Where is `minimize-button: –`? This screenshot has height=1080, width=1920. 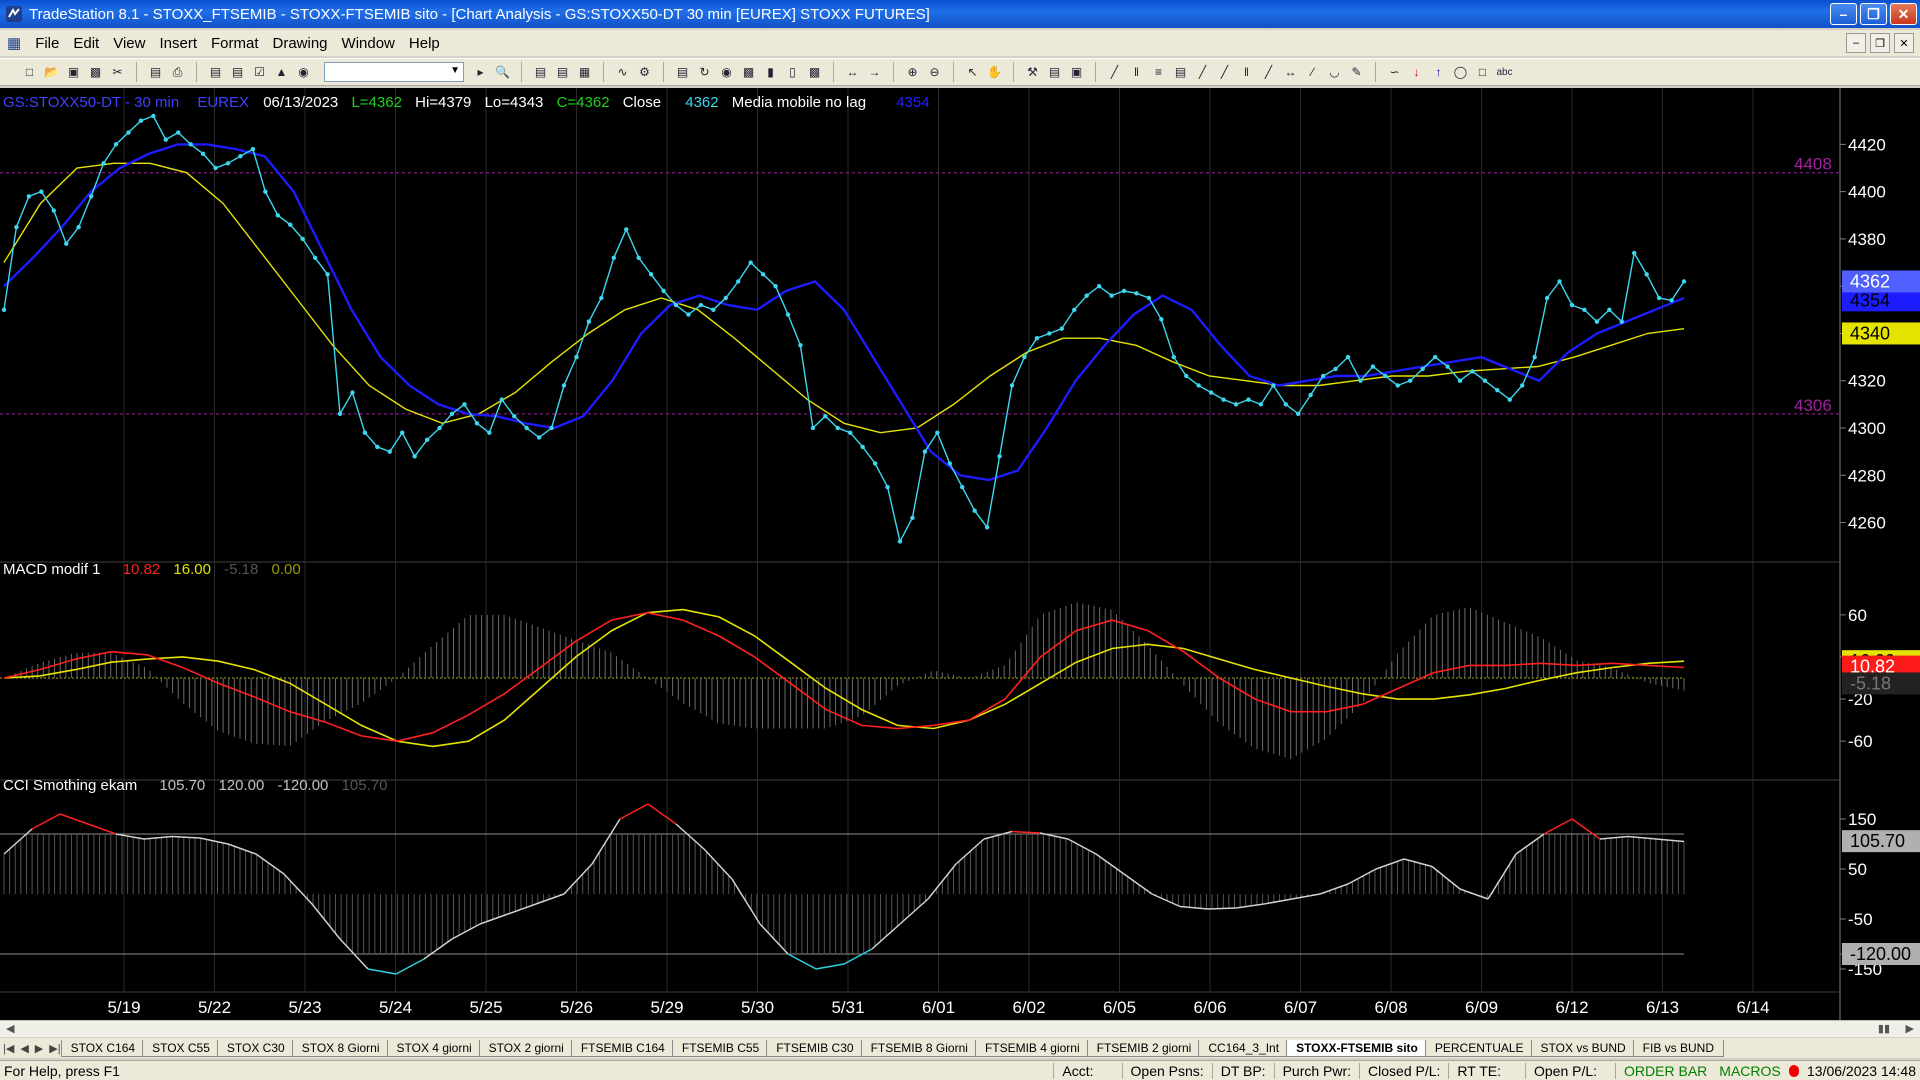 minimize-button: – is located at coordinates (1843, 14).